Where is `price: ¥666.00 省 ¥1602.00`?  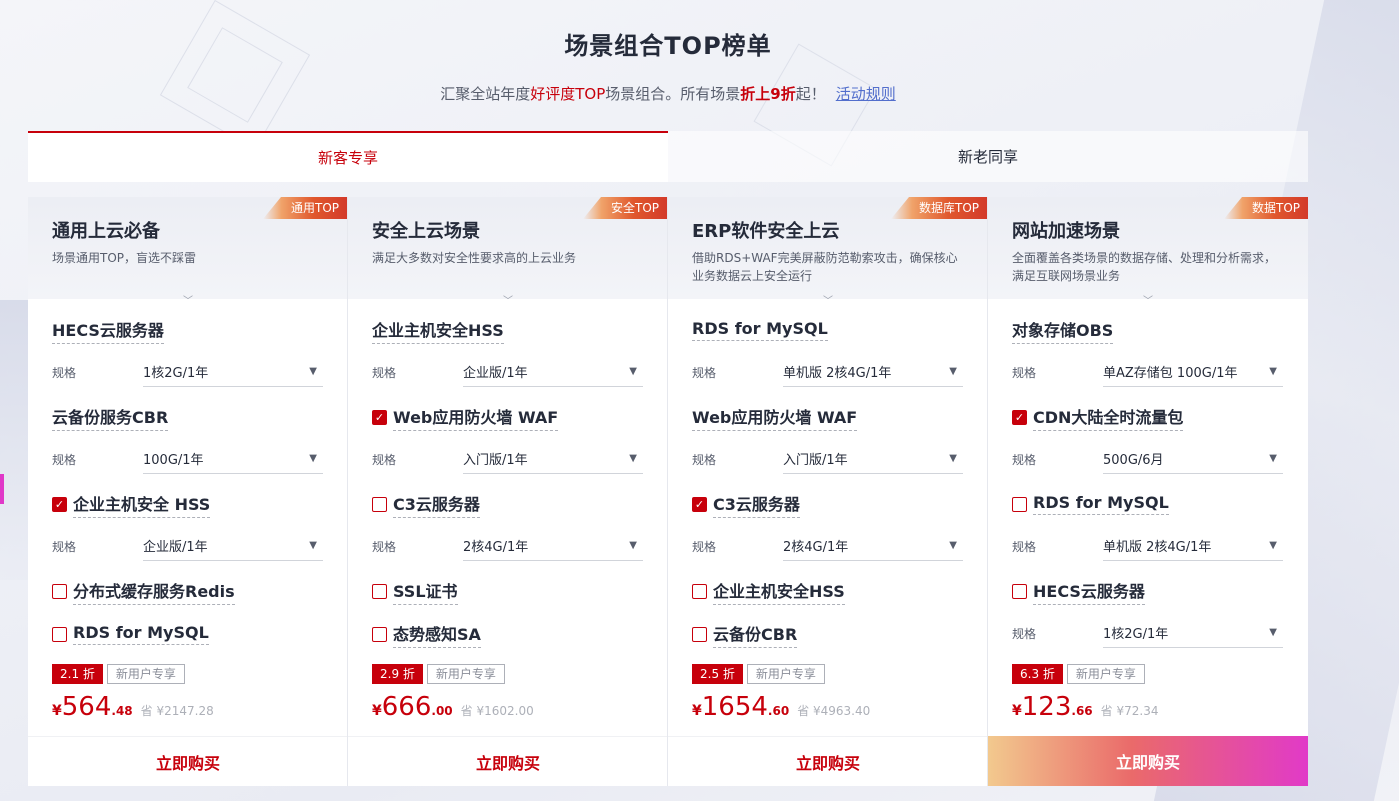 price: ¥666.00 省 ¥1602.00 is located at coordinates (453, 707).